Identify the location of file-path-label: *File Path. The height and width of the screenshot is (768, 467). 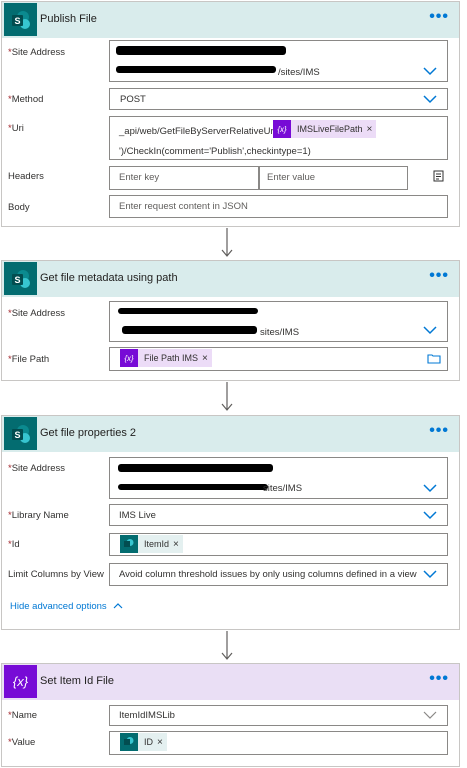
(28, 359).